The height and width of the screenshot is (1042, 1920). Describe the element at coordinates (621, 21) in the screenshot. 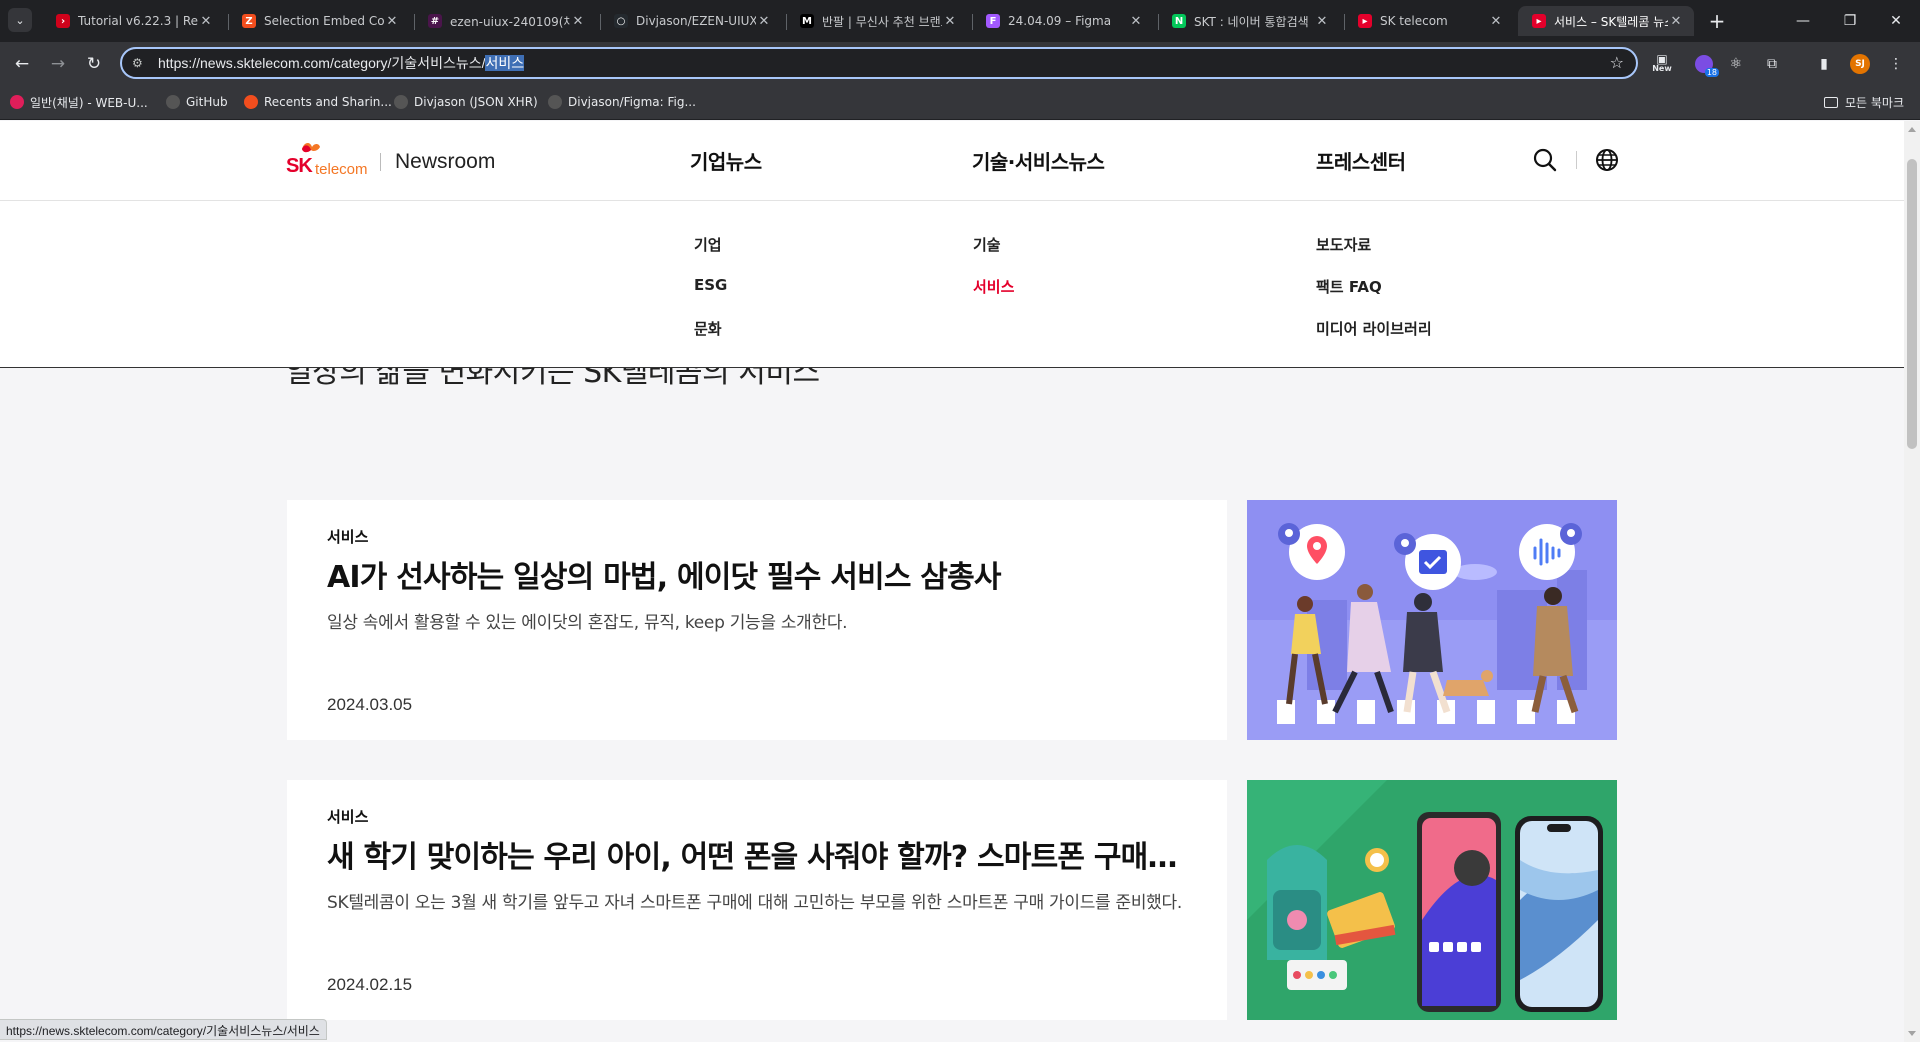

I see `tab-favicon-icon: ○` at that location.